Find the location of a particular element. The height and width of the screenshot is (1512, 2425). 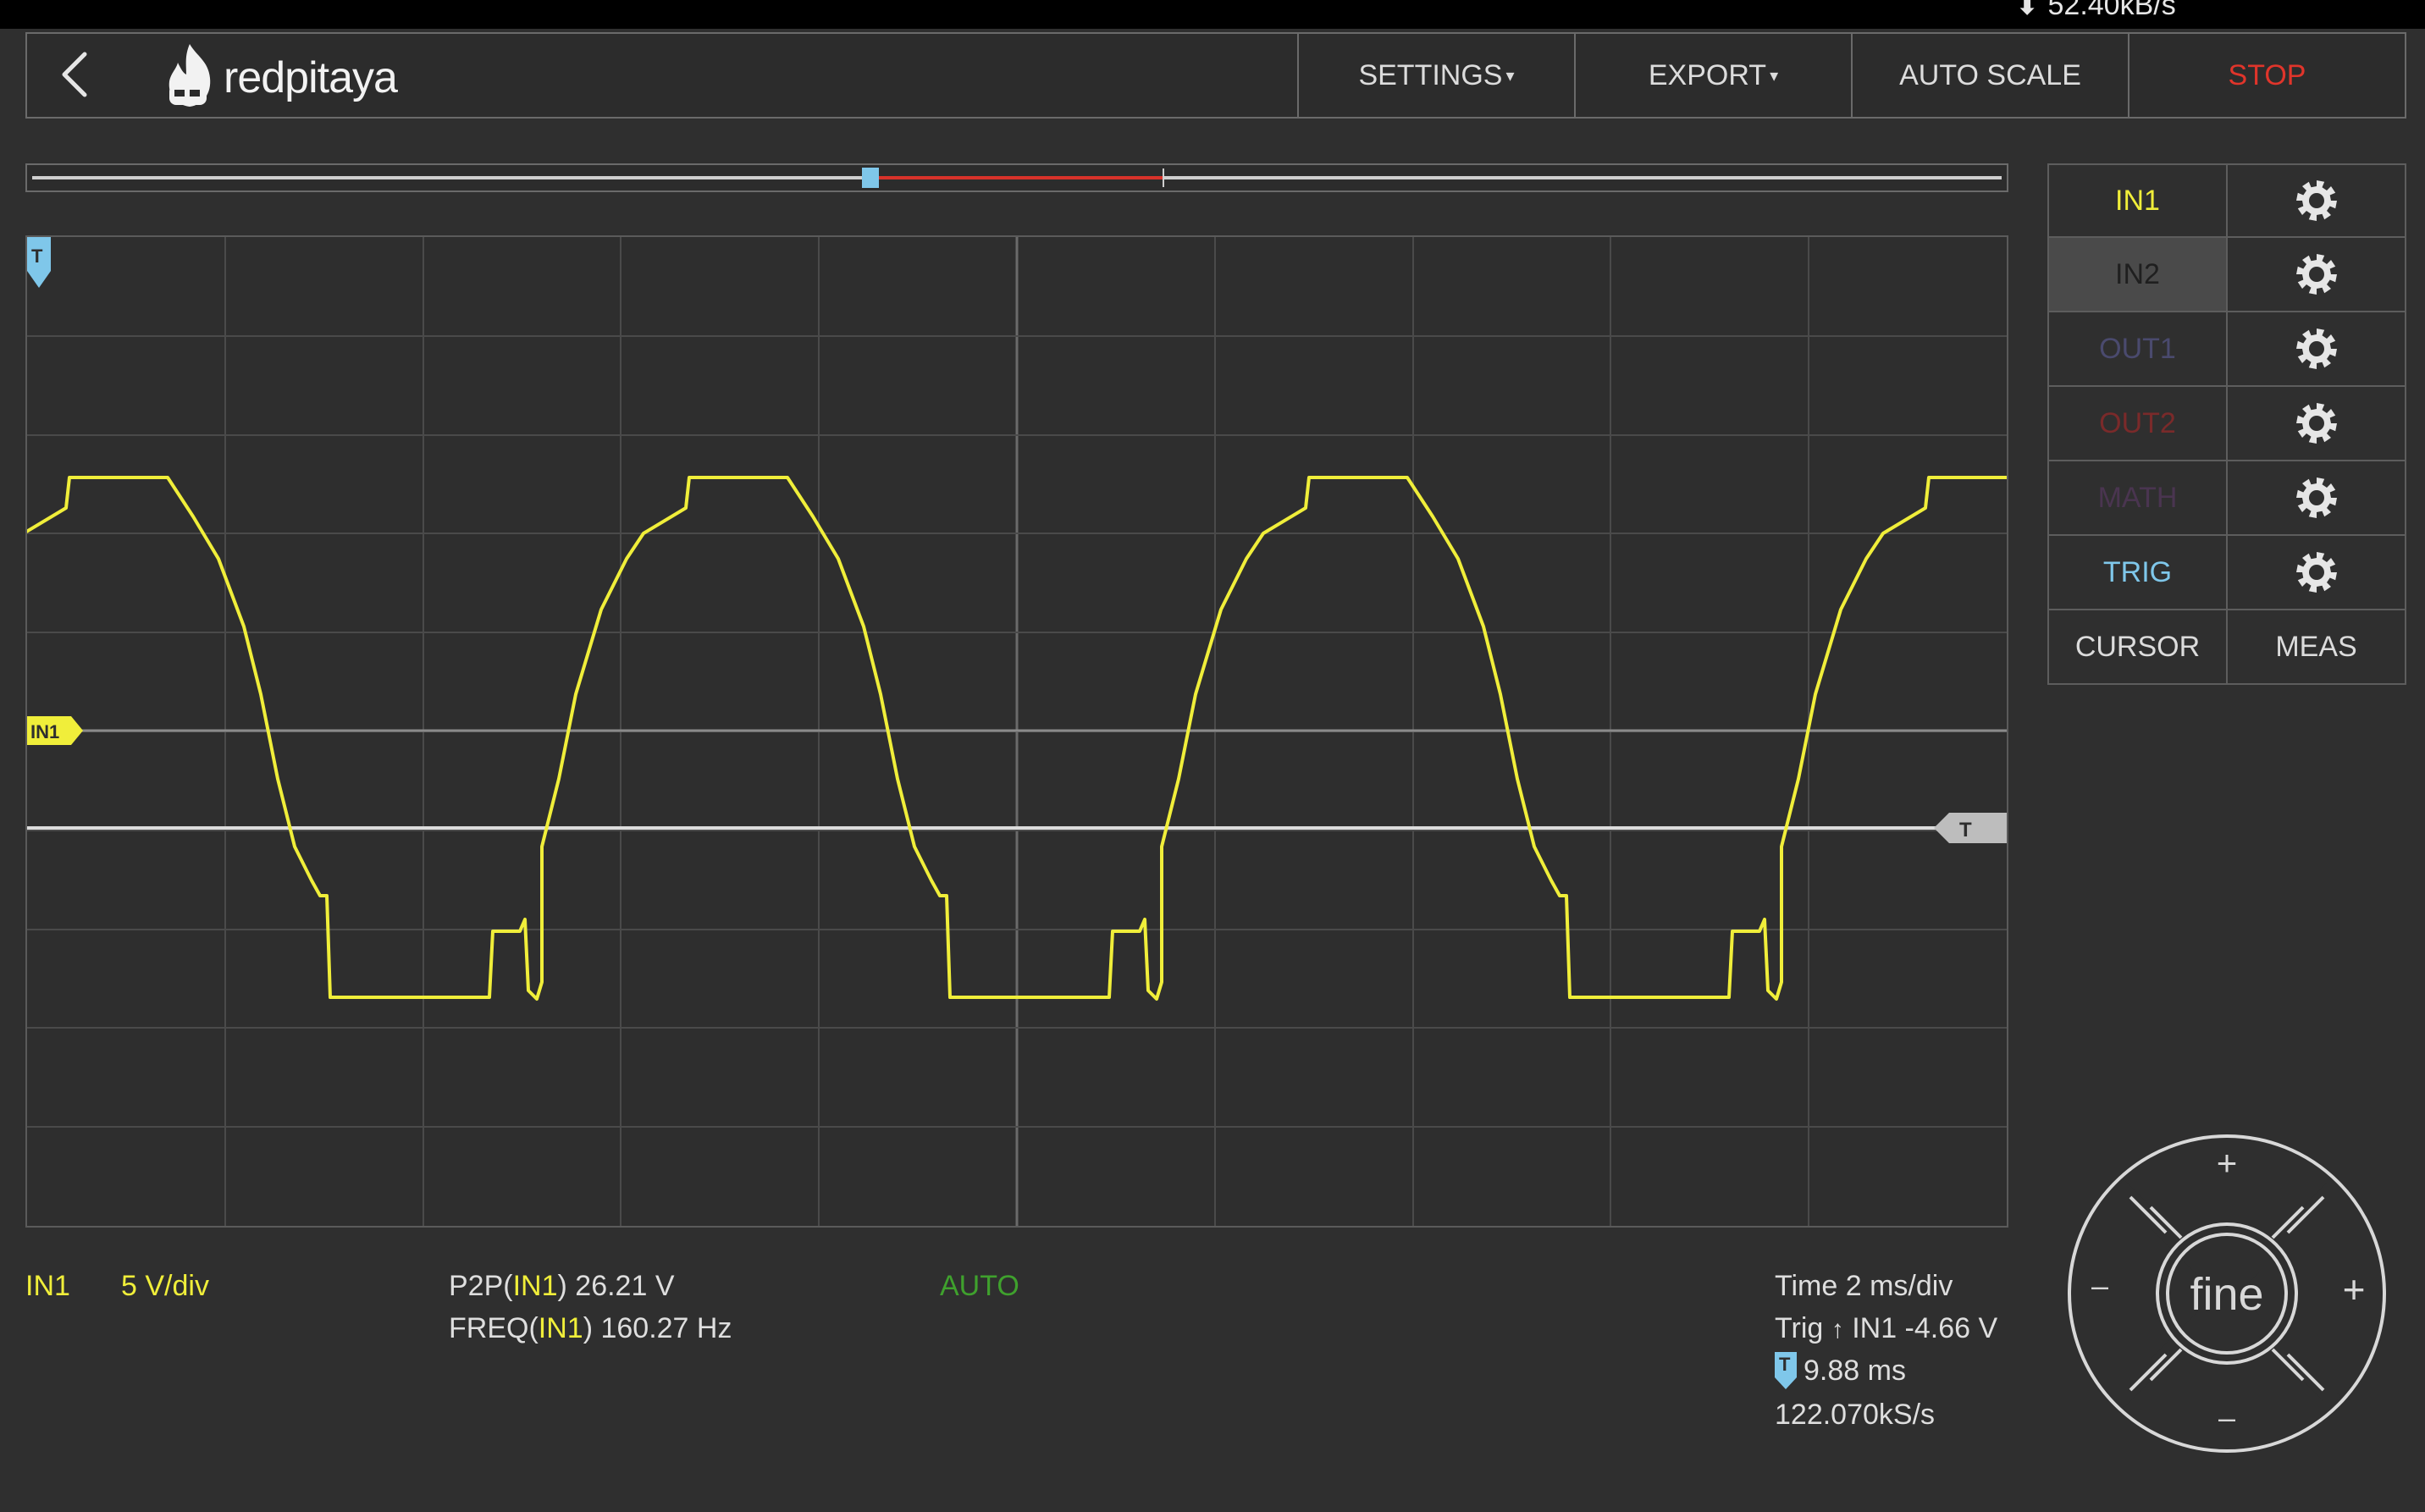

channel-math-settings is located at coordinates (2316, 498).